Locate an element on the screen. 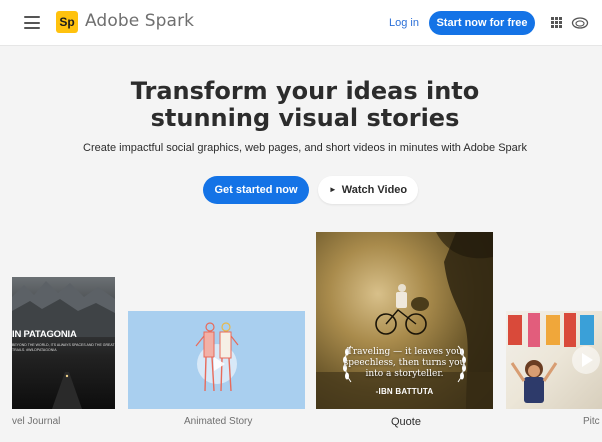 This screenshot has width=602, height=442. hamburger-menu-icon is located at coordinates (32, 22).